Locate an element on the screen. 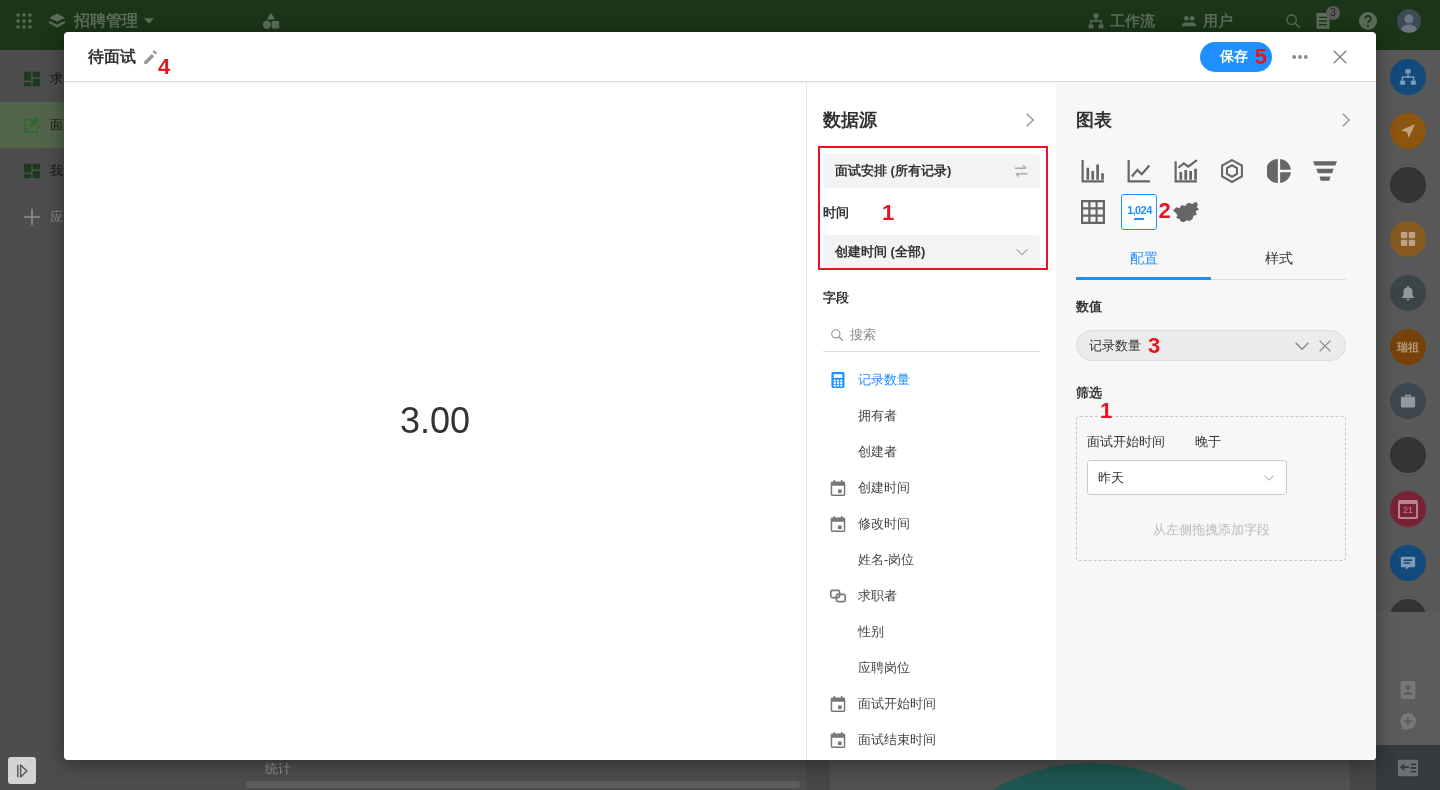  metric-value: 3.00 is located at coordinates (435, 421).